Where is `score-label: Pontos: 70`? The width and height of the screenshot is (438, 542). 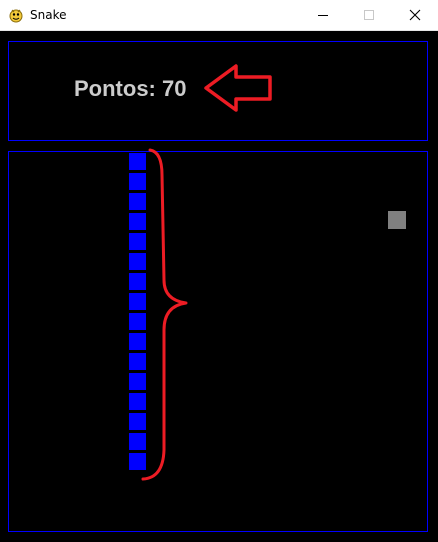 score-label: Pontos: 70 is located at coordinates (130, 88).